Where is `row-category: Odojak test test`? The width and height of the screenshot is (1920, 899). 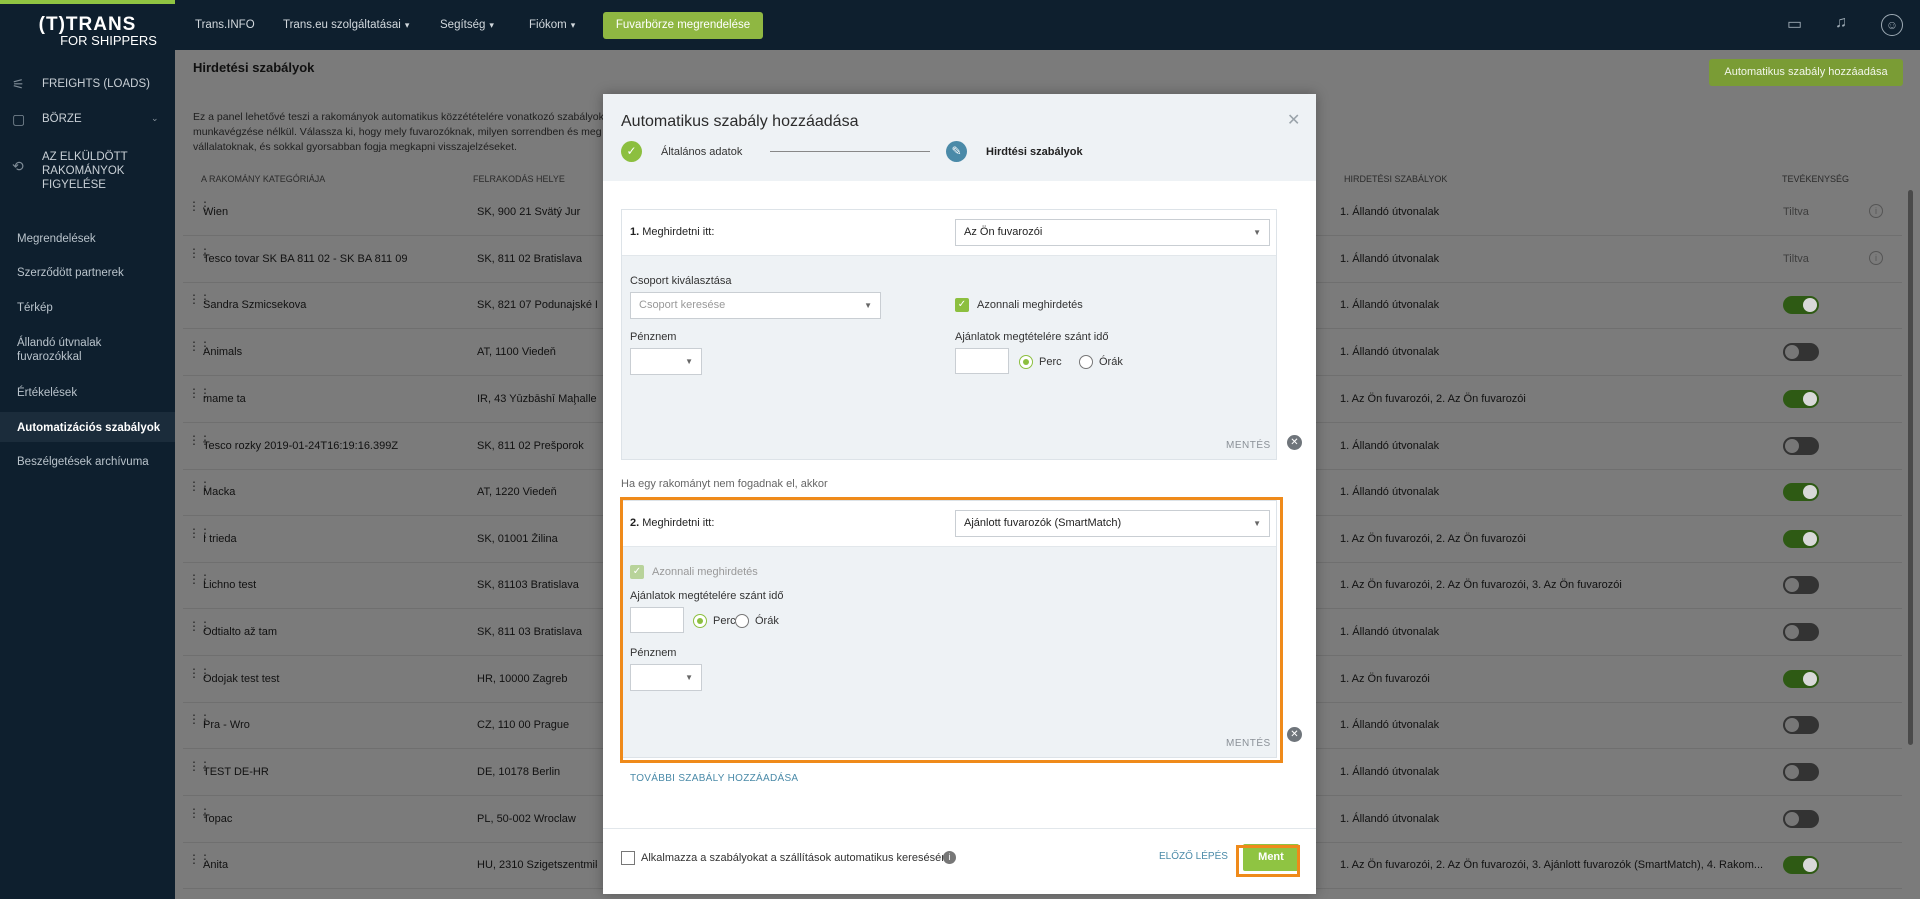
row-category: Odojak test test is located at coordinates (241, 679).